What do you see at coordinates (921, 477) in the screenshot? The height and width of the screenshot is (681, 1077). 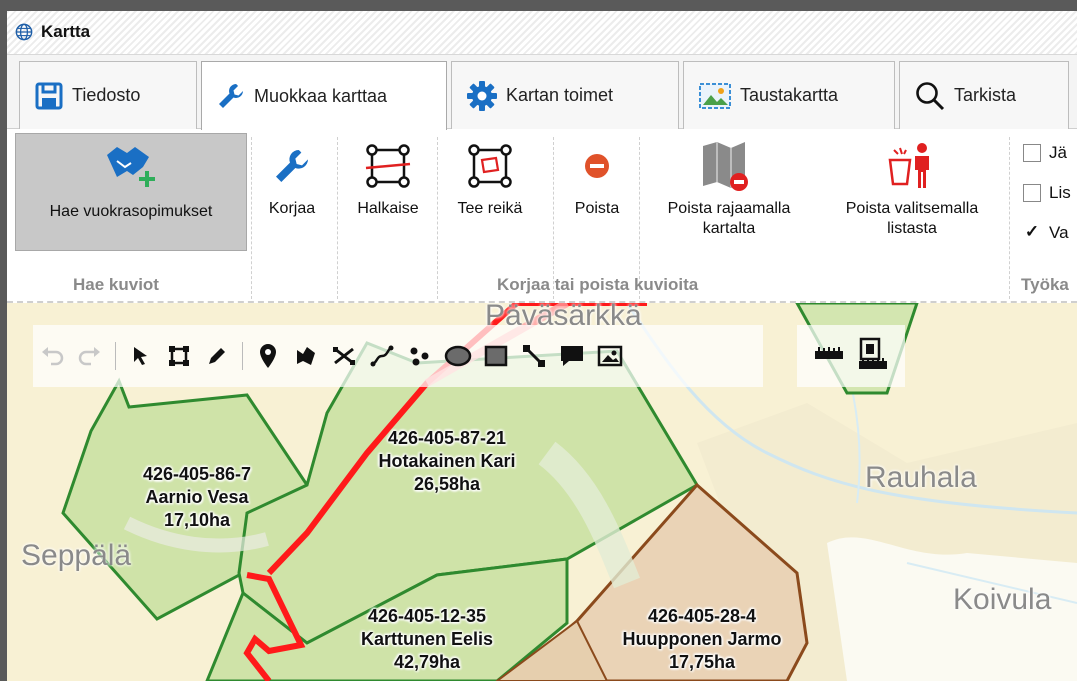 I see `place-label-rauhala: Rauhala` at bounding box center [921, 477].